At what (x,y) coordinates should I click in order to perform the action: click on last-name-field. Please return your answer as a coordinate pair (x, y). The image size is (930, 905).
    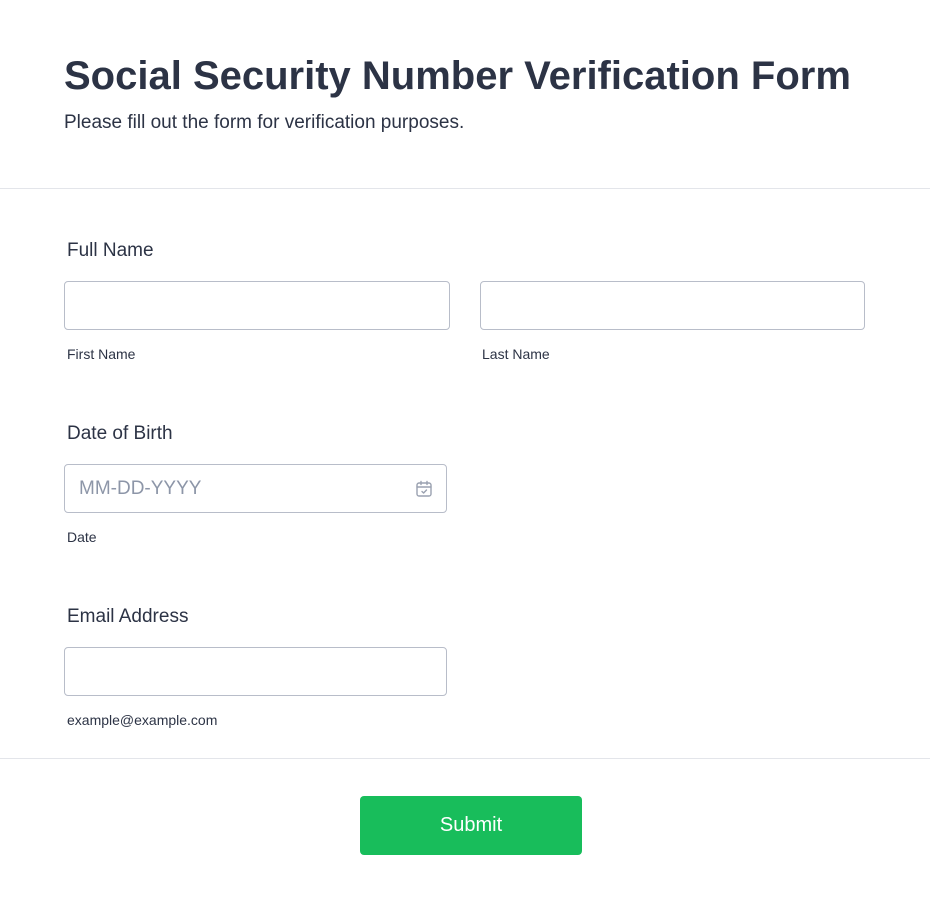
    Looking at the image, I should click on (672, 305).